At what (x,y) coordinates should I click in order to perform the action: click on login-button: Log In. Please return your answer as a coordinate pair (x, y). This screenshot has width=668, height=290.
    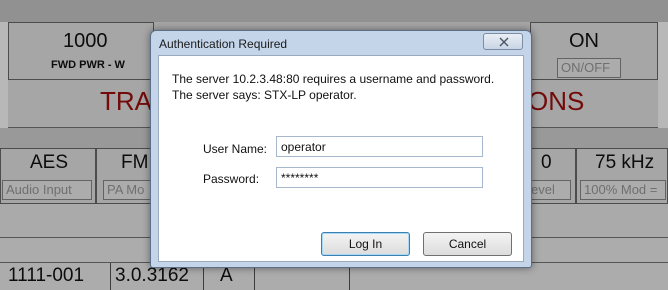
    Looking at the image, I should click on (365, 244).